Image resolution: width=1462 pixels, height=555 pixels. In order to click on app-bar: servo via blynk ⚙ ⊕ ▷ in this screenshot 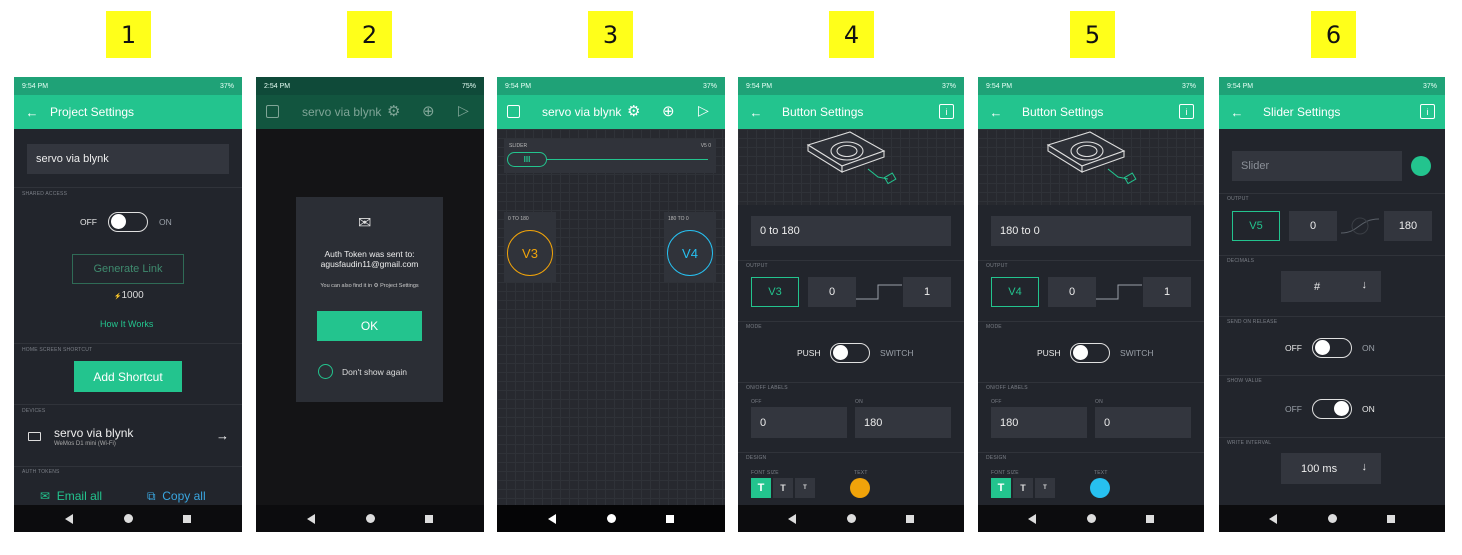, I will do `click(370, 112)`.